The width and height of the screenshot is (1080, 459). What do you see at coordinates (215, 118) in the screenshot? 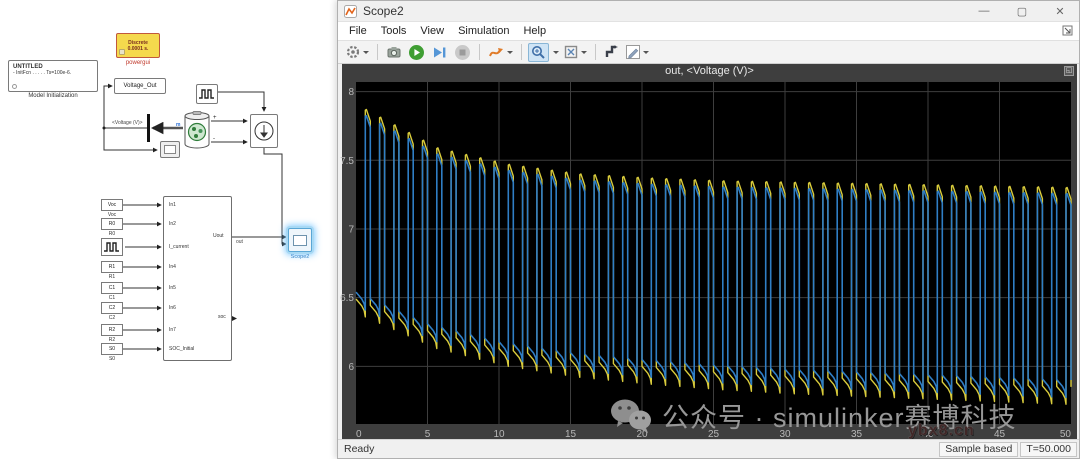
I see `battery-plus-label: +` at bounding box center [215, 118].